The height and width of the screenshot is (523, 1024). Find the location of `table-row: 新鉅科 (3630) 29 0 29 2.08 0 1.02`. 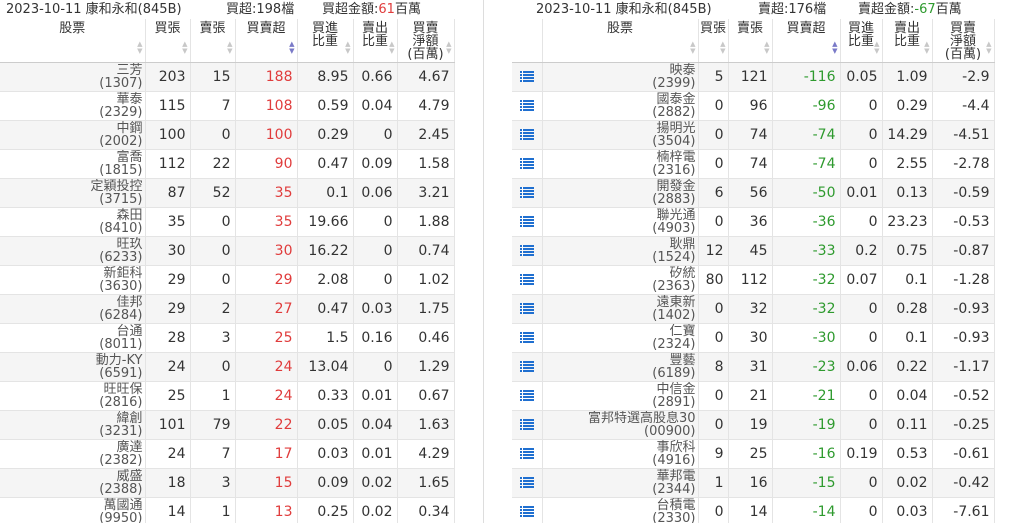

table-row: 新鉅科 (3630) 29 0 29 2.08 0 1.02 is located at coordinates (227, 280).